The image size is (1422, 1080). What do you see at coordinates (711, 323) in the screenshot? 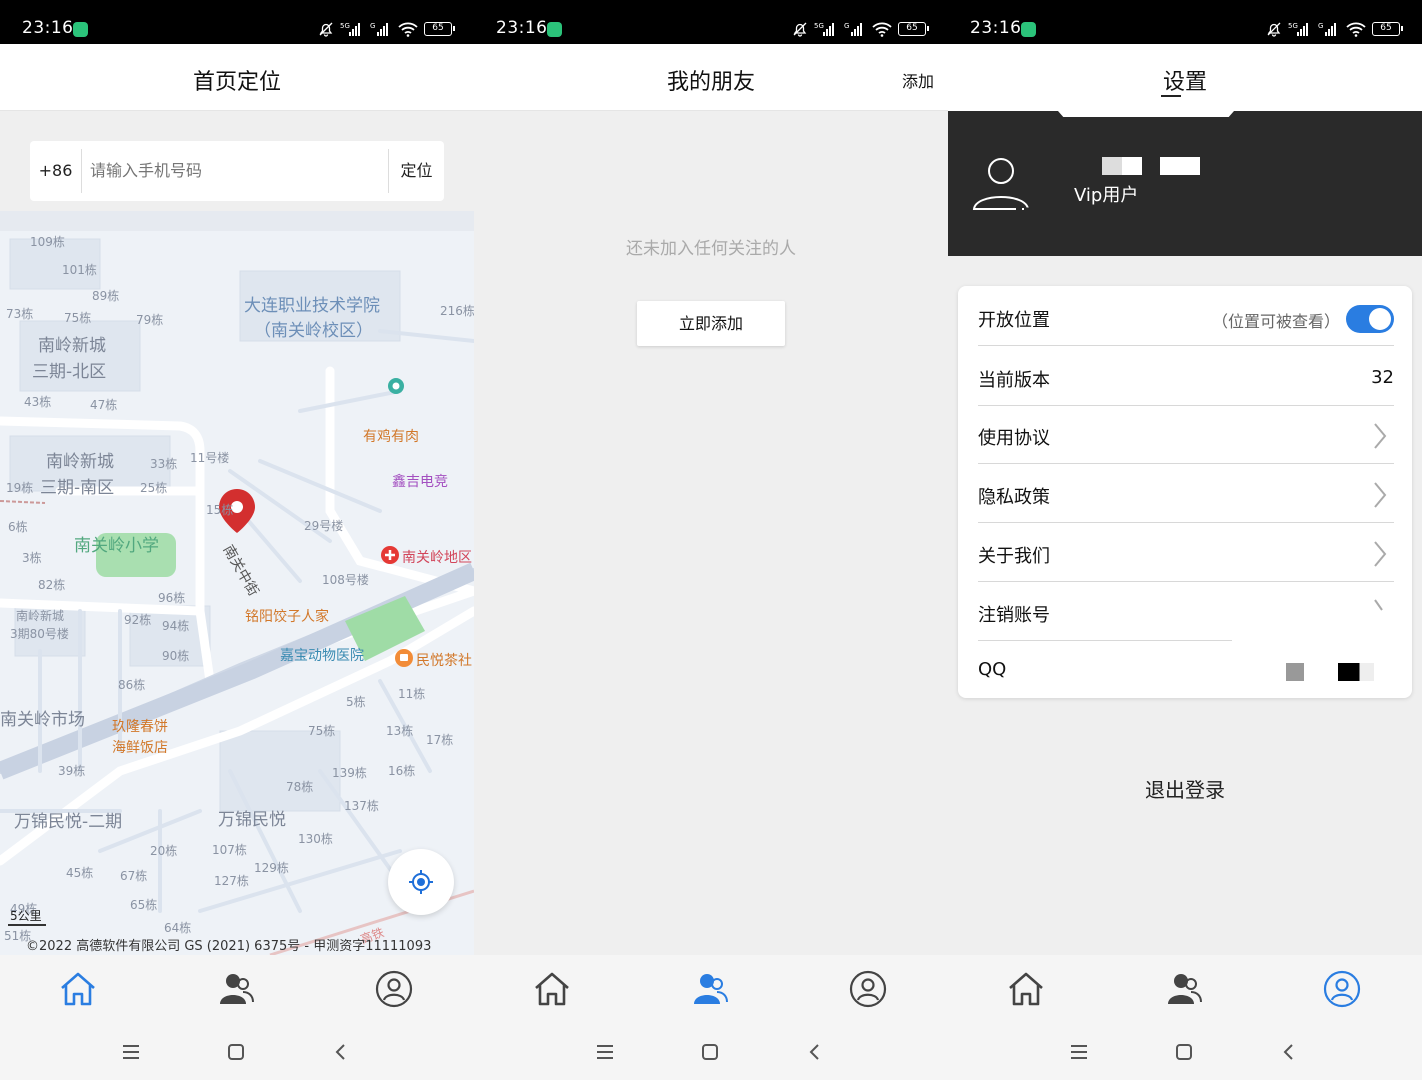
I see `add-now-button: 立即添加` at bounding box center [711, 323].